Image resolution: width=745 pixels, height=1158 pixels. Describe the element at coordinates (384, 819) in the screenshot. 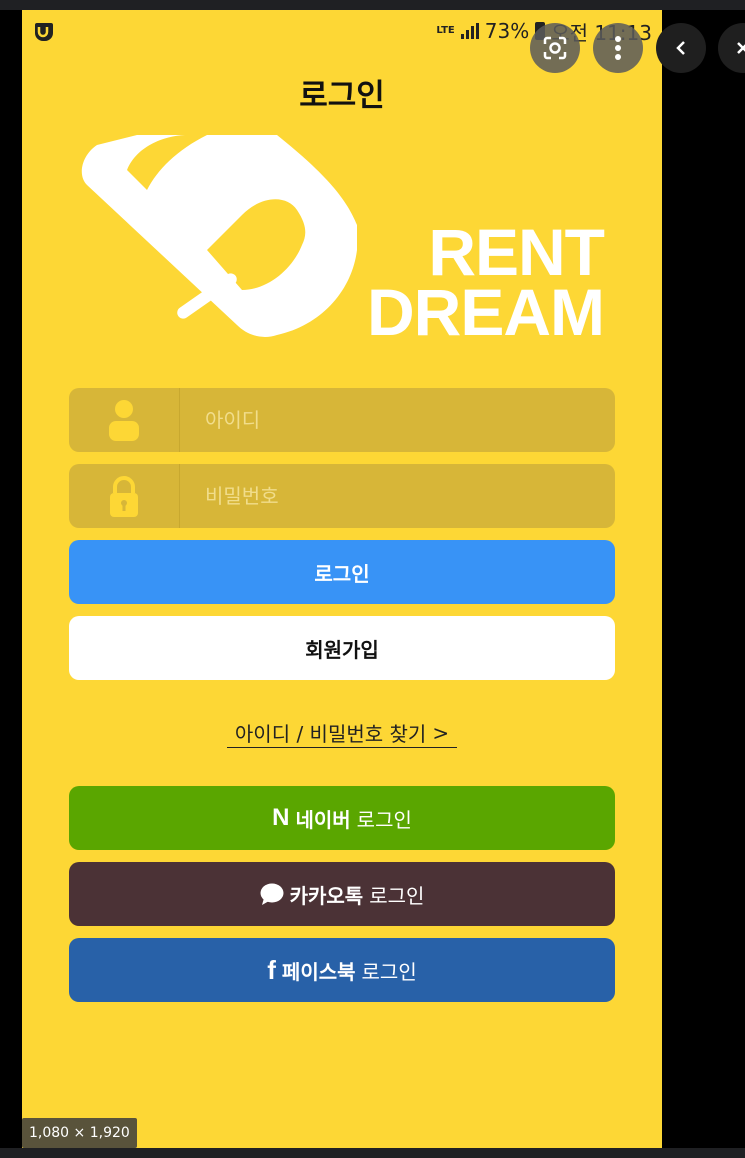

I see `naver-login-label: 로그인` at that location.